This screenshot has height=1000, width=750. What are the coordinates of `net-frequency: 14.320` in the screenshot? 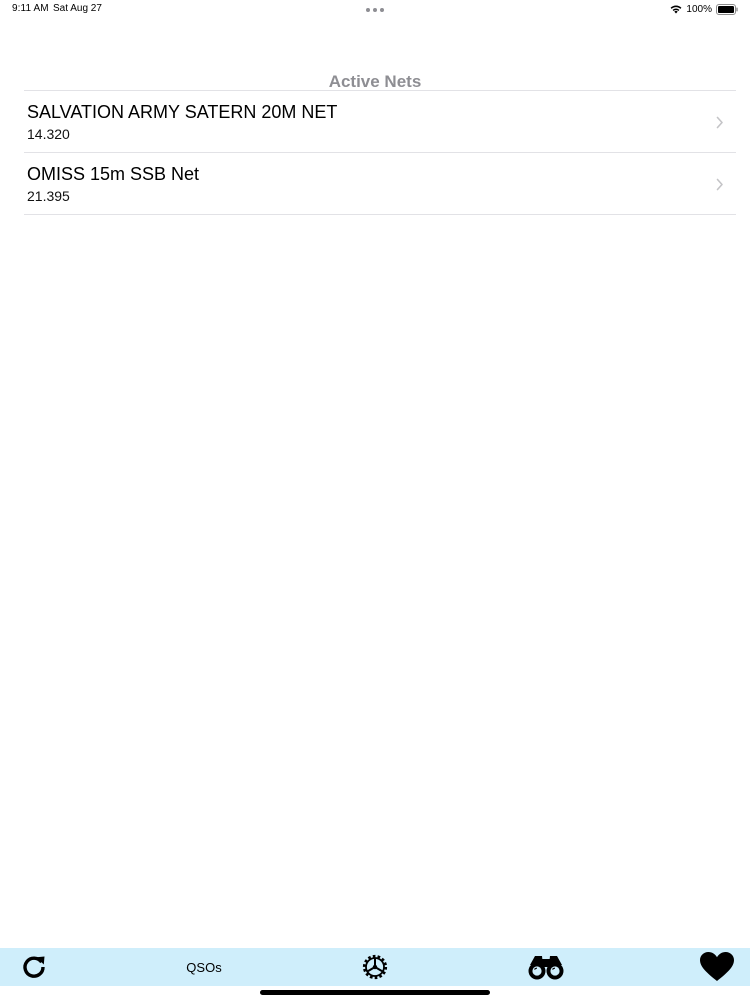 It's located at (48, 134).